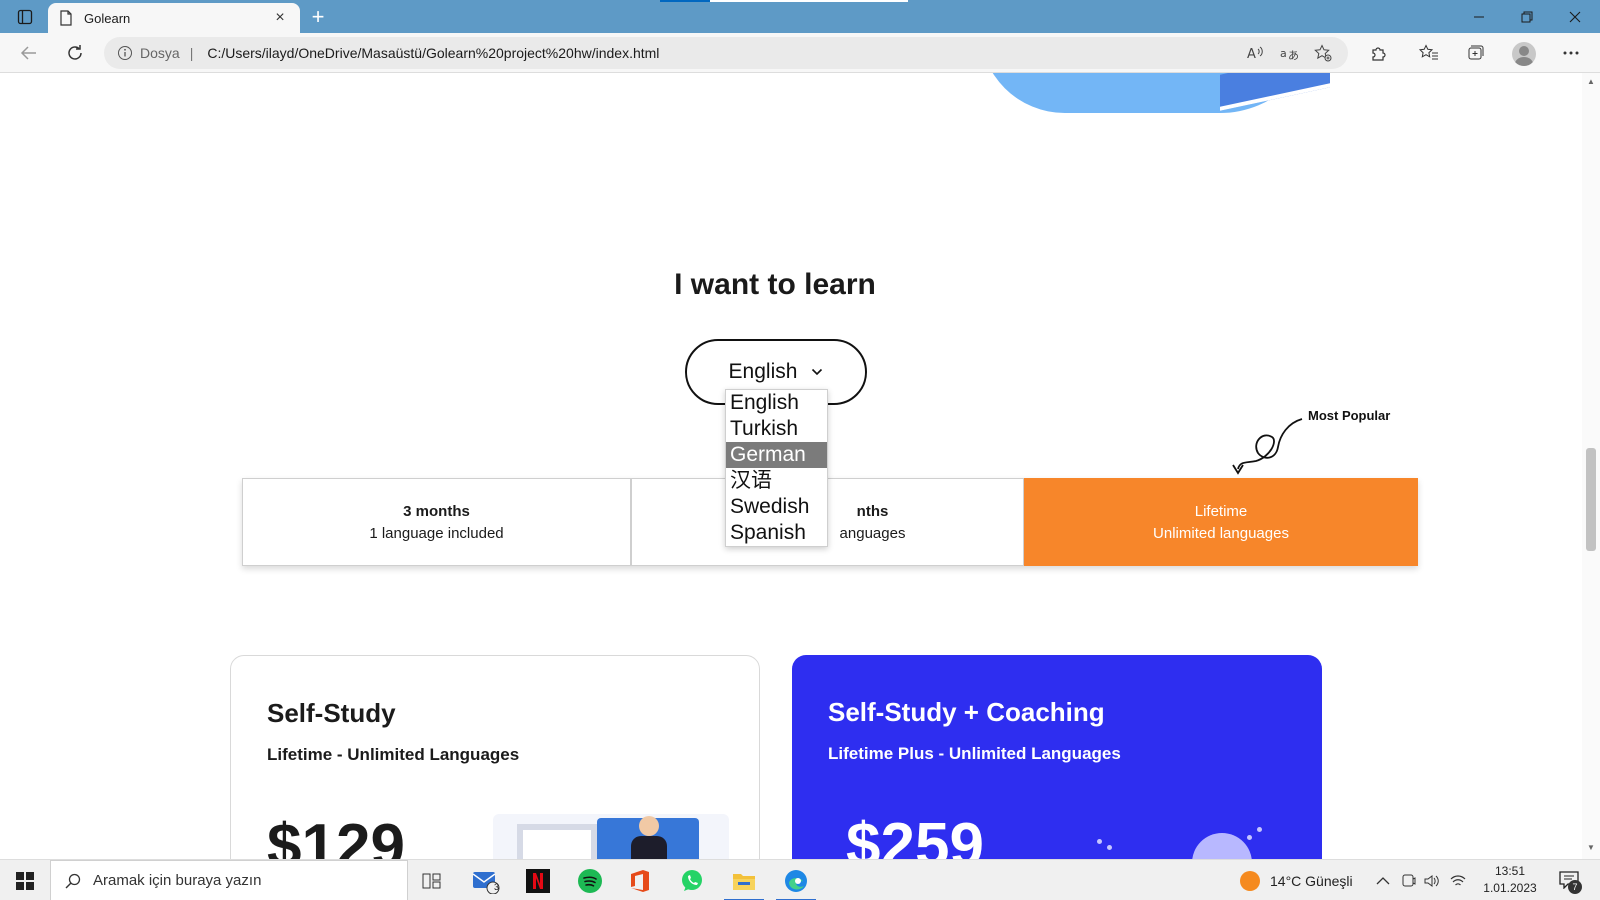 The height and width of the screenshot is (900, 1600). What do you see at coordinates (331, 713) in the screenshot?
I see `card-title: Self-Study` at bounding box center [331, 713].